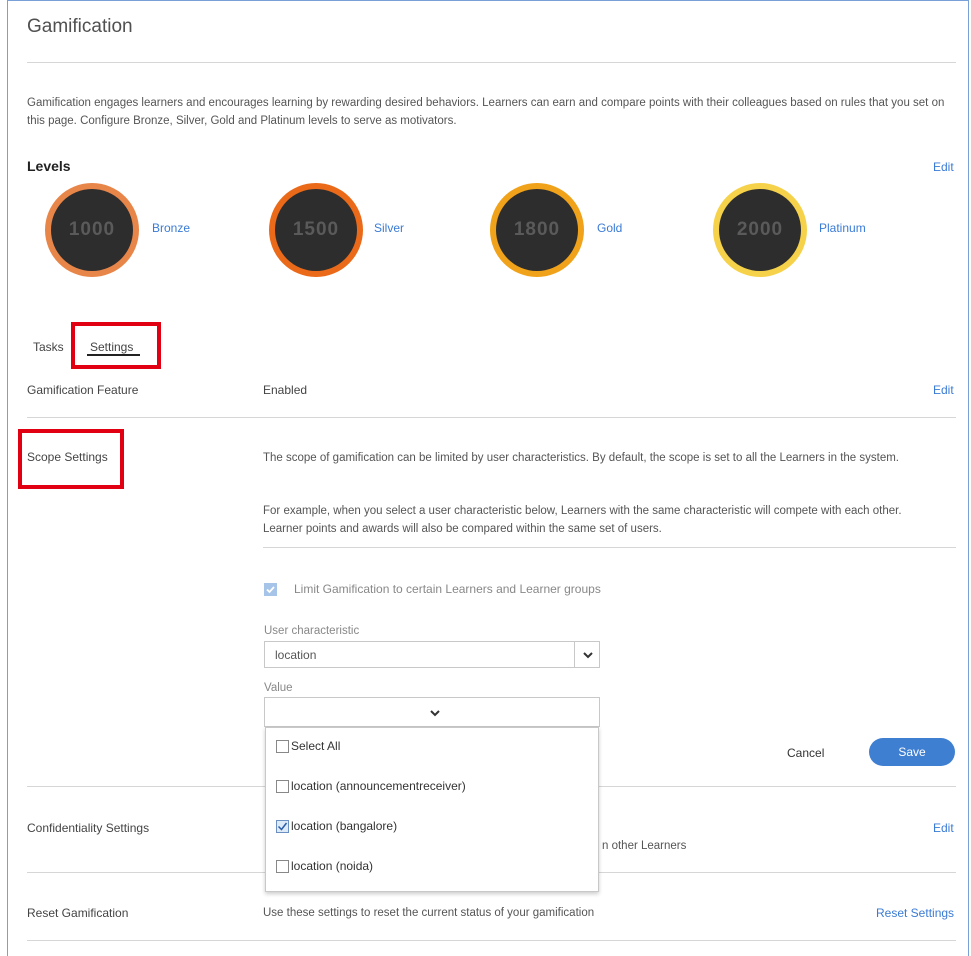 The width and height of the screenshot is (971, 956). I want to click on confidentiality-label: Confidentiality Settings, so click(88, 828).